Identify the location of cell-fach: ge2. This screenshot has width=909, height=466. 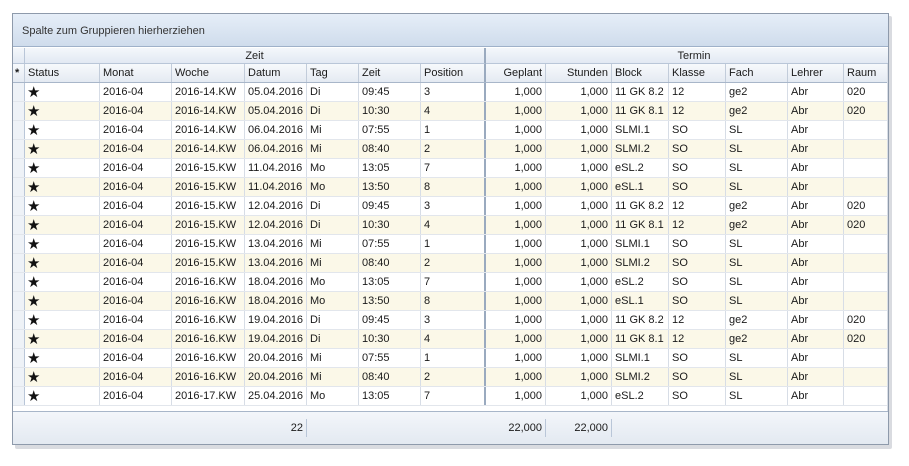
(757, 92).